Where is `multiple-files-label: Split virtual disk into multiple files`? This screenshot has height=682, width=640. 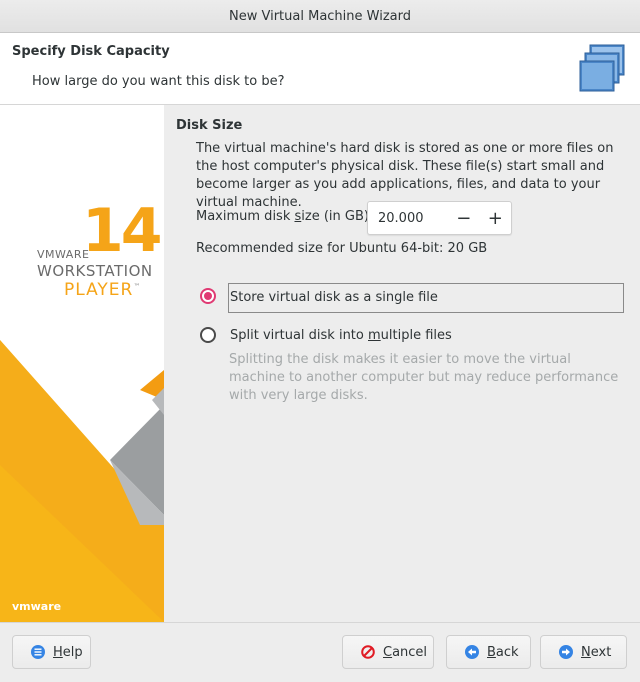
multiple-files-label: Split virtual disk into multiple files is located at coordinates (341, 335).